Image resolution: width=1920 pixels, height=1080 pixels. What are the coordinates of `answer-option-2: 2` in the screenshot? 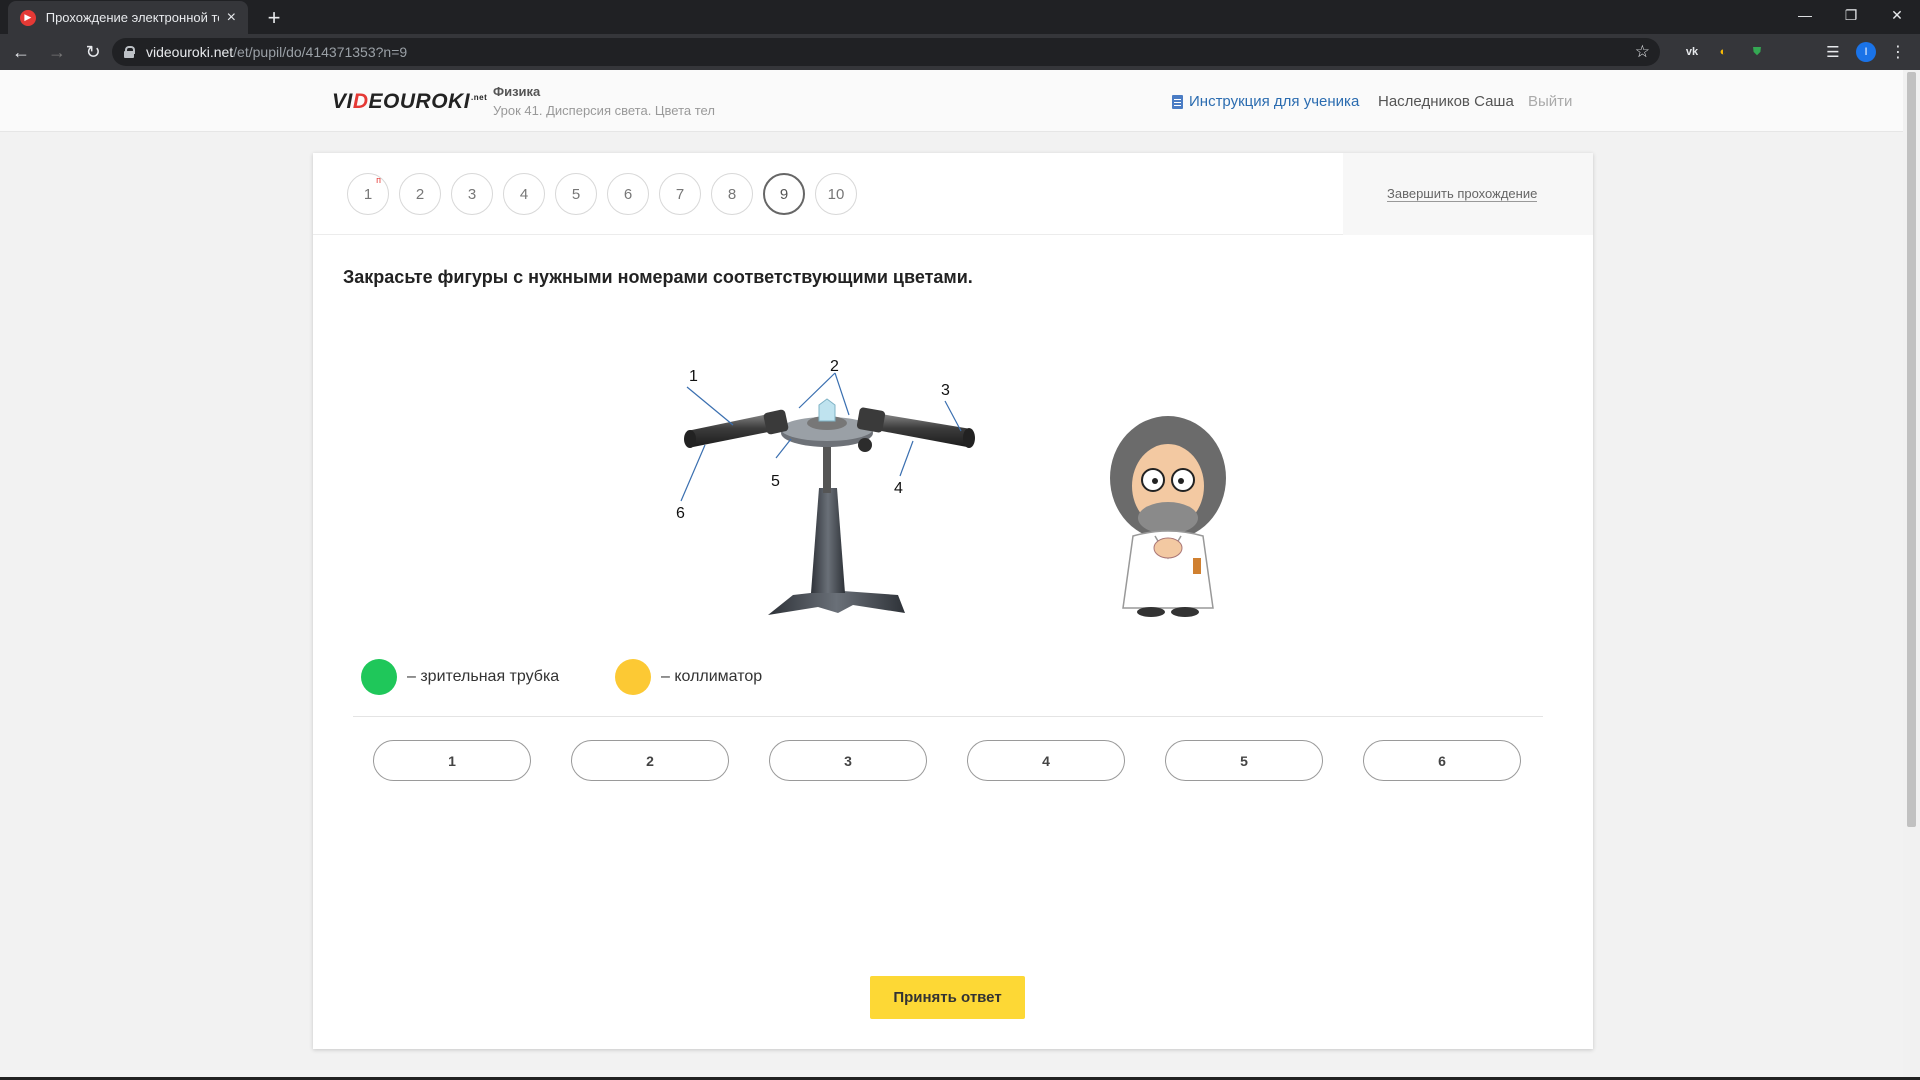 It's located at (650, 760).